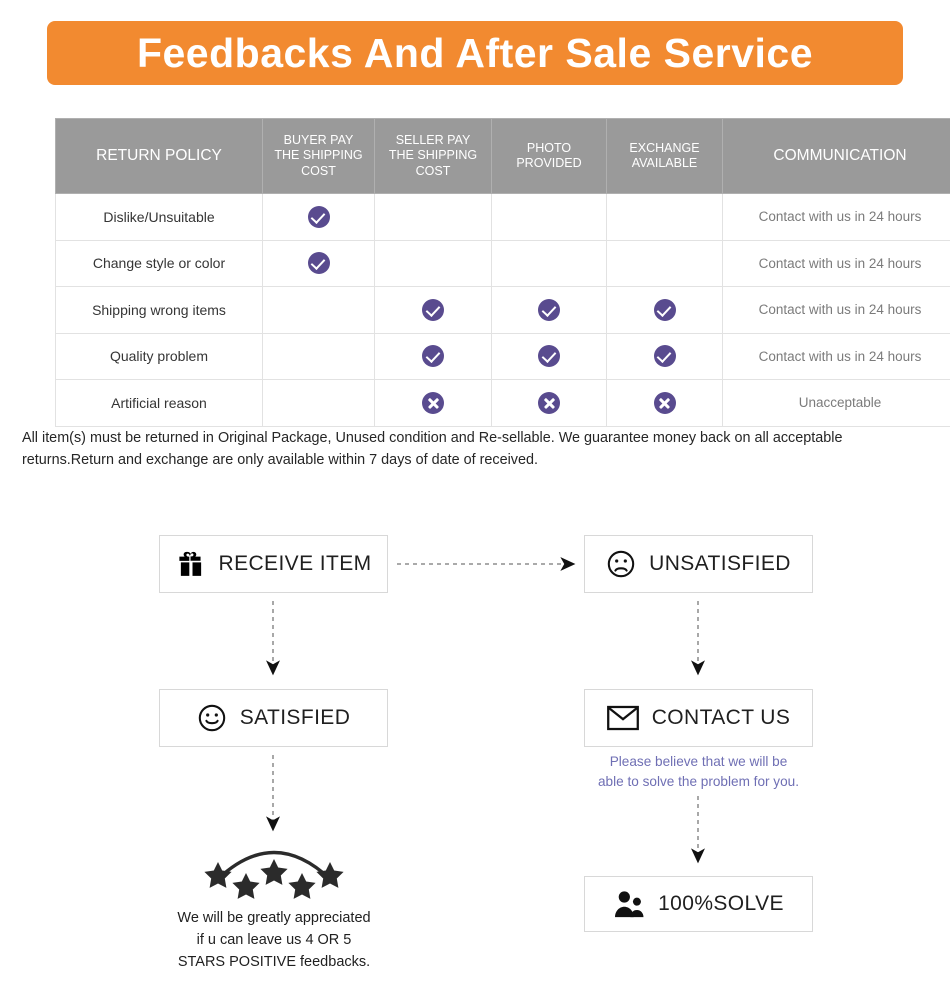  I want to click on stars-feedback-note-line: STARS POSITIVE feedbacks., so click(274, 961).